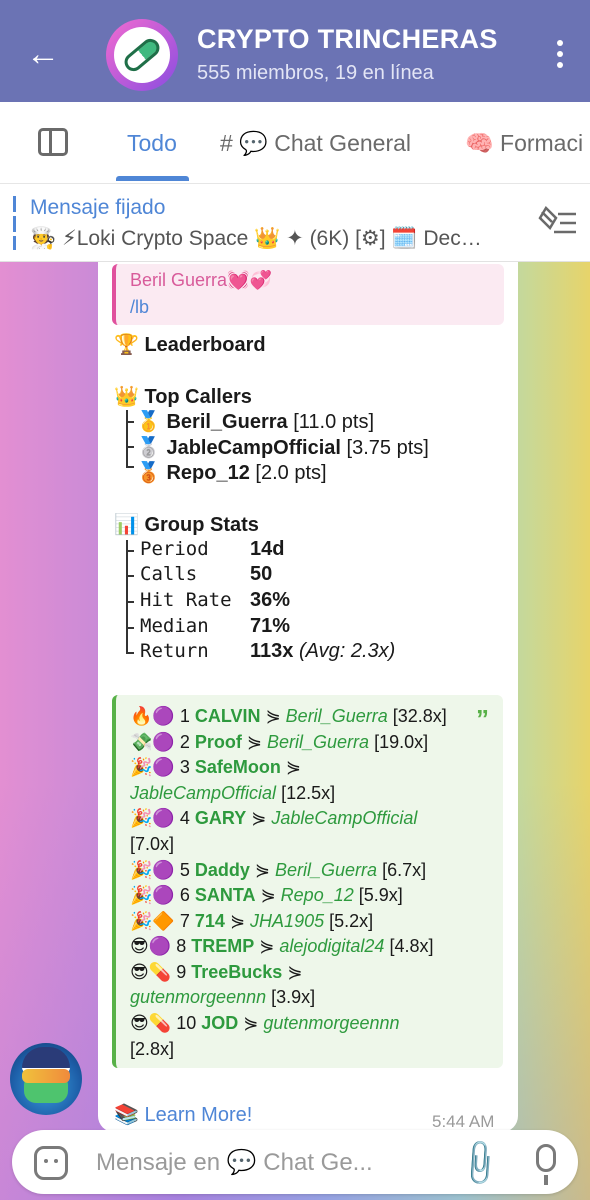 This screenshot has width=590, height=1200. What do you see at coordinates (308, 294) in the screenshot?
I see `reply-preview: Beril Guerra💓💞 /lb` at bounding box center [308, 294].